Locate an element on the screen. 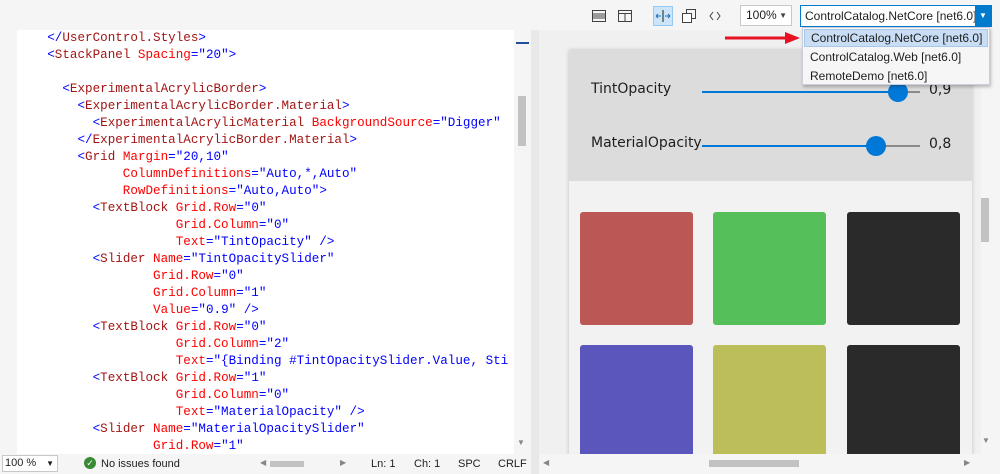 The height and width of the screenshot is (474, 1000). column-number: Ch: 1 is located at coordinates (427, 464).